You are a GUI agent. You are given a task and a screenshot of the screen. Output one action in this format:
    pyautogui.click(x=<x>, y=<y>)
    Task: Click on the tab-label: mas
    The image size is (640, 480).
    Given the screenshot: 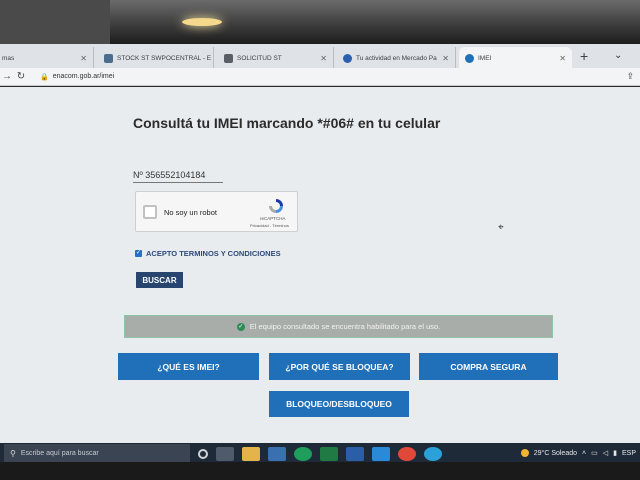 What is the action you would take?
    pyautogui.click(x=8, y=58)
    